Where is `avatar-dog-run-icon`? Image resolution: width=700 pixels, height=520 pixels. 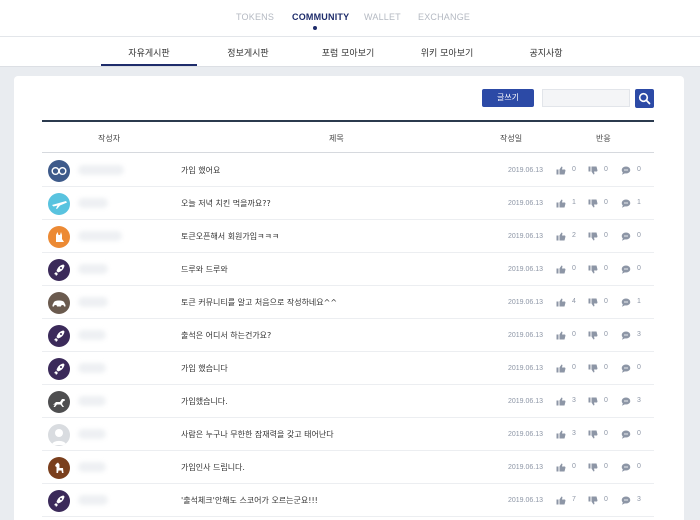
avatar-dog-run-icon is located at coordinates (59, 402).